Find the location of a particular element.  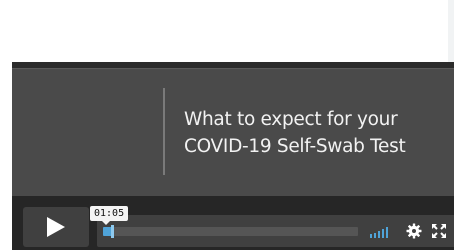

current-time-tooltip: 01:05 is located at coordinates (109, 215).